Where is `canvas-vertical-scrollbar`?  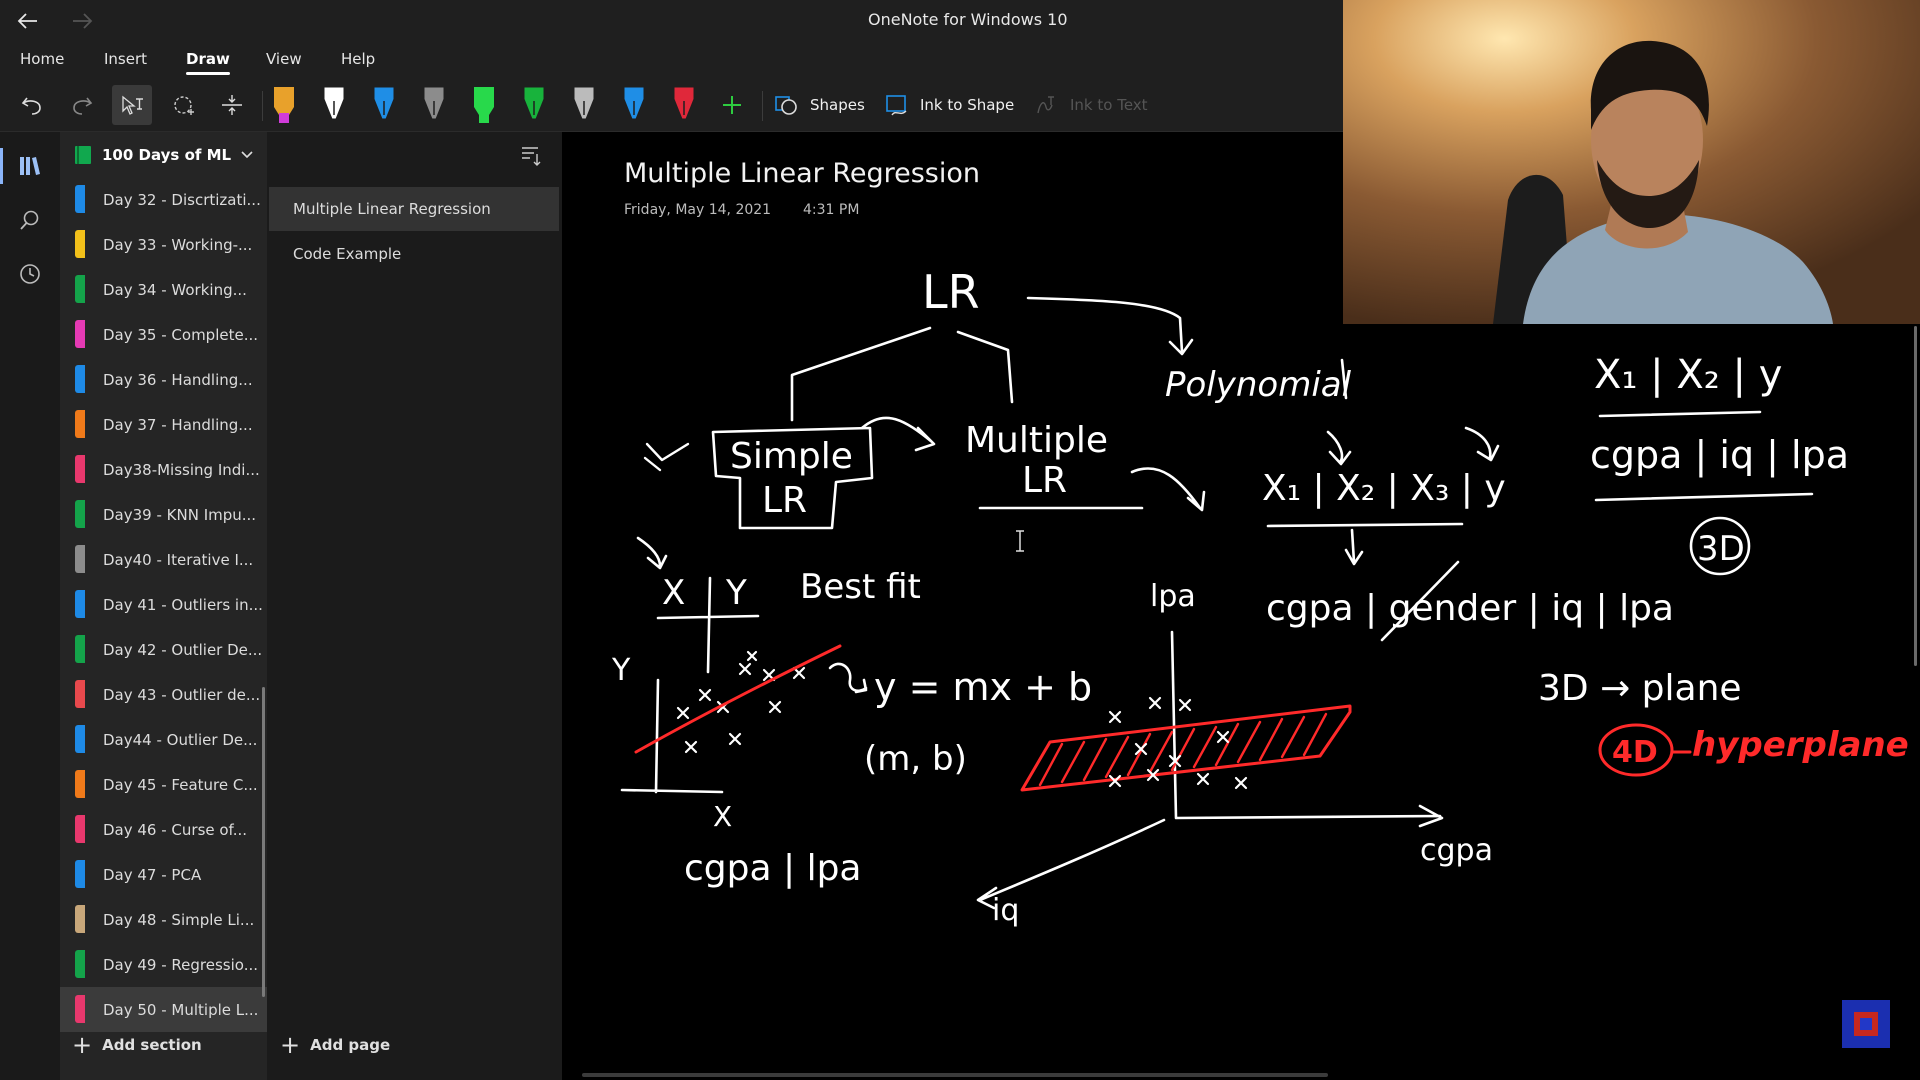 canvas-vertical-scrollbar is located at coordinates (1915, 496).